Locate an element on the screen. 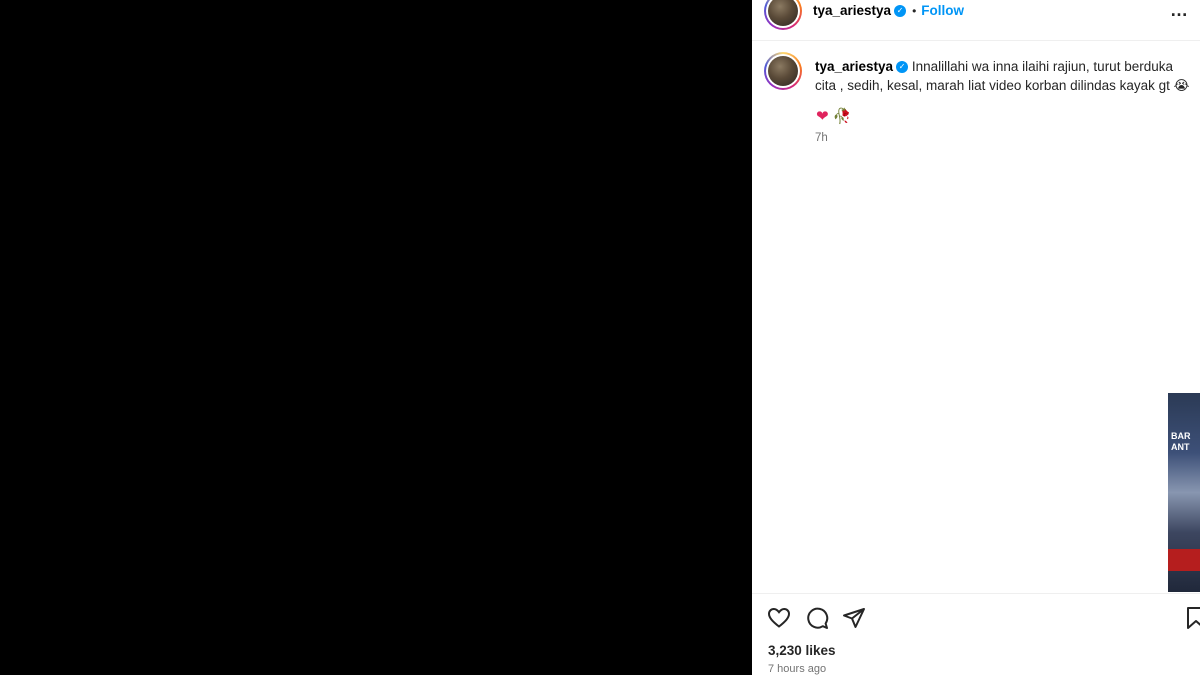 The width and height of the screenshot is (1200, 675). emoji-row: ❤ 🥀 is located at coordinates (833, 116).